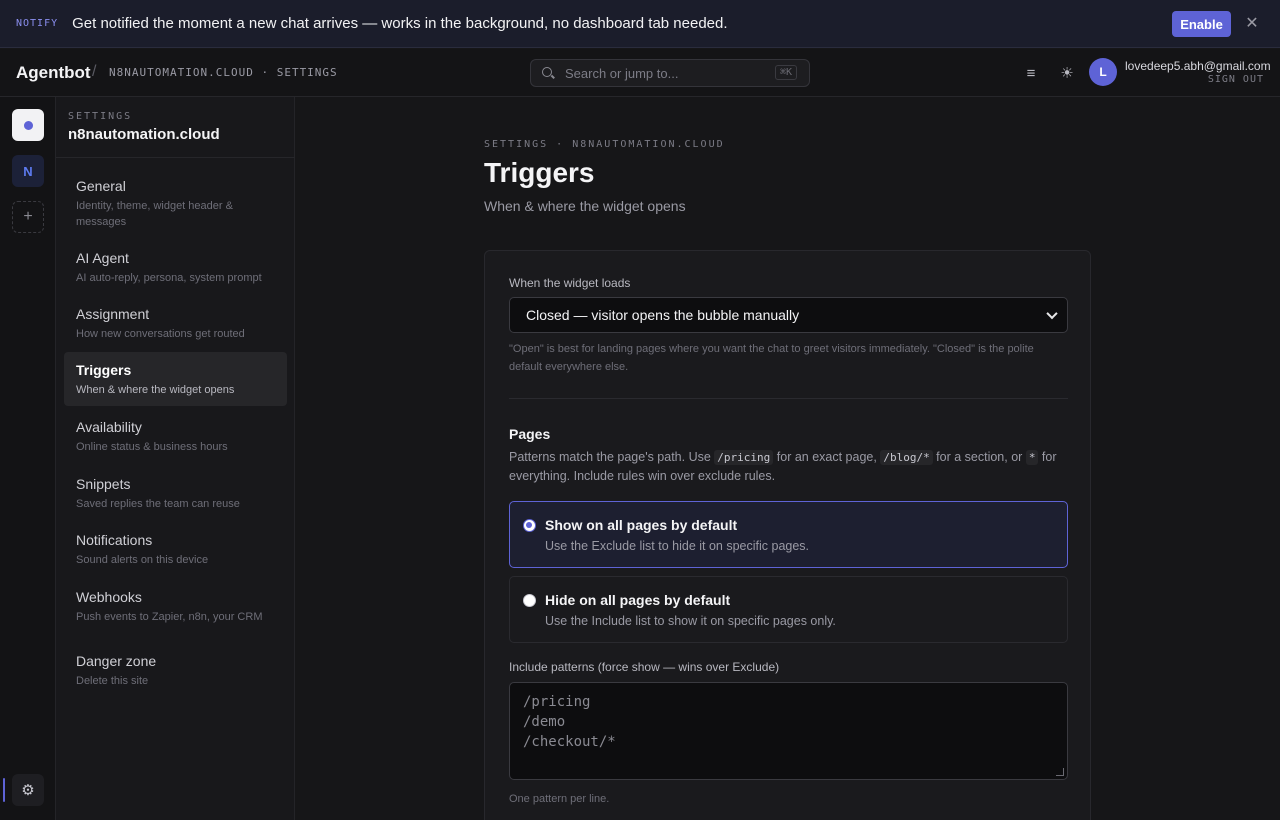  I want to click on pattern-line: /pricing, so click(557, 702).